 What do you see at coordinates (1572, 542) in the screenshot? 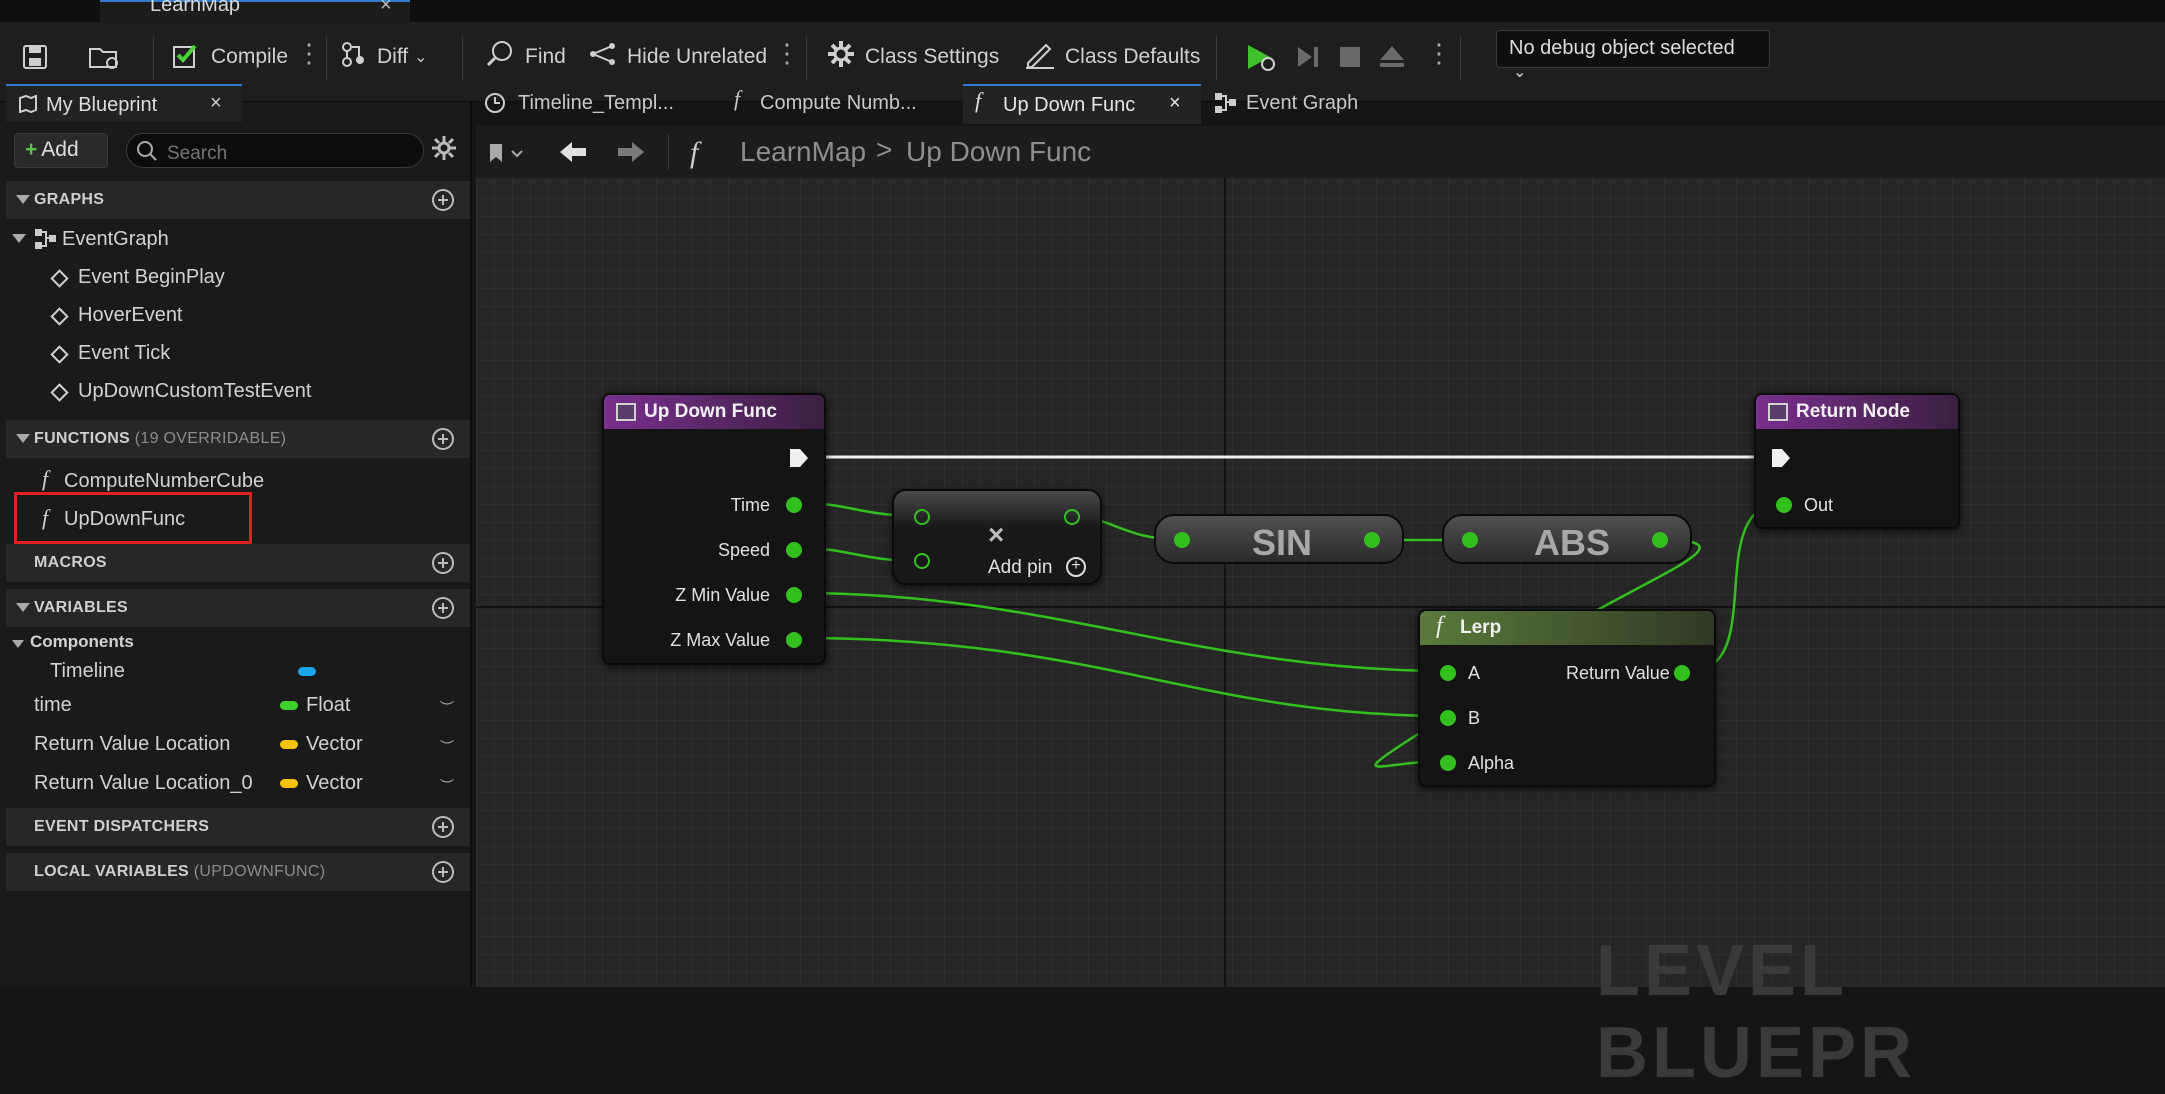
I see `abs-label: ABS` at bounding box center [1572, 542].